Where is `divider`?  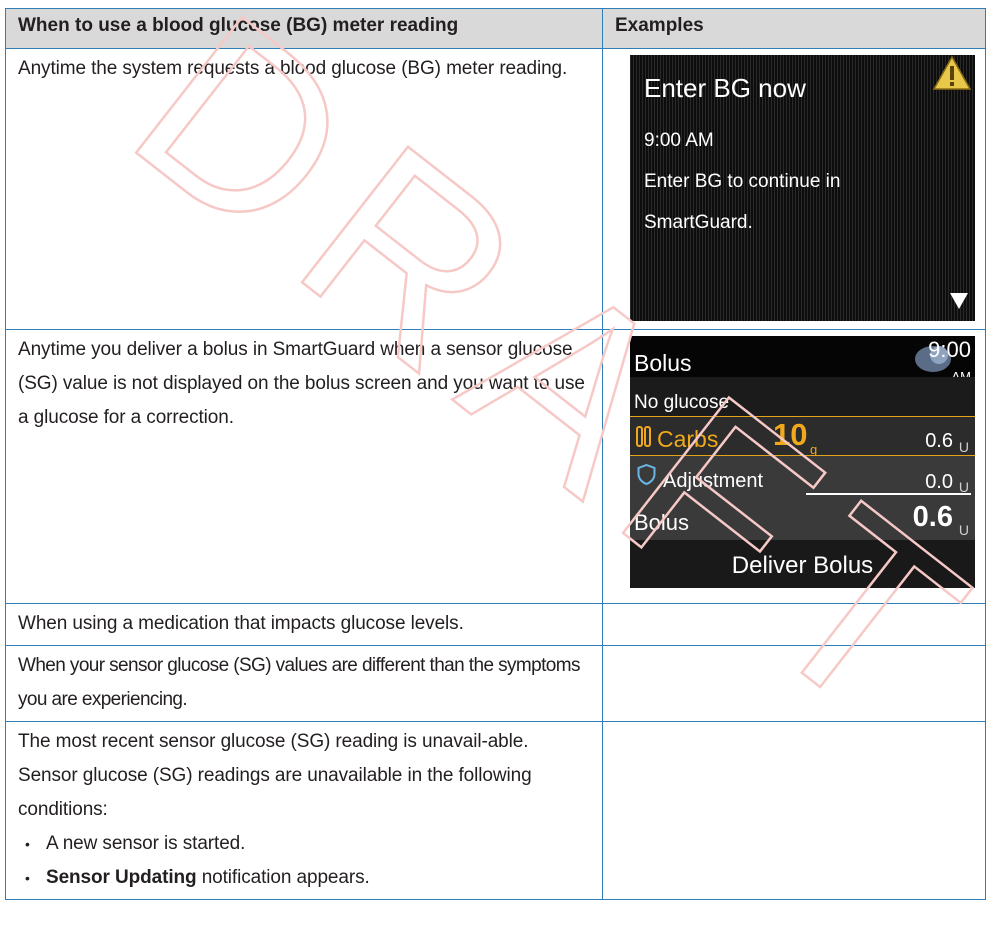 divider is located at coordinates (888, 494).